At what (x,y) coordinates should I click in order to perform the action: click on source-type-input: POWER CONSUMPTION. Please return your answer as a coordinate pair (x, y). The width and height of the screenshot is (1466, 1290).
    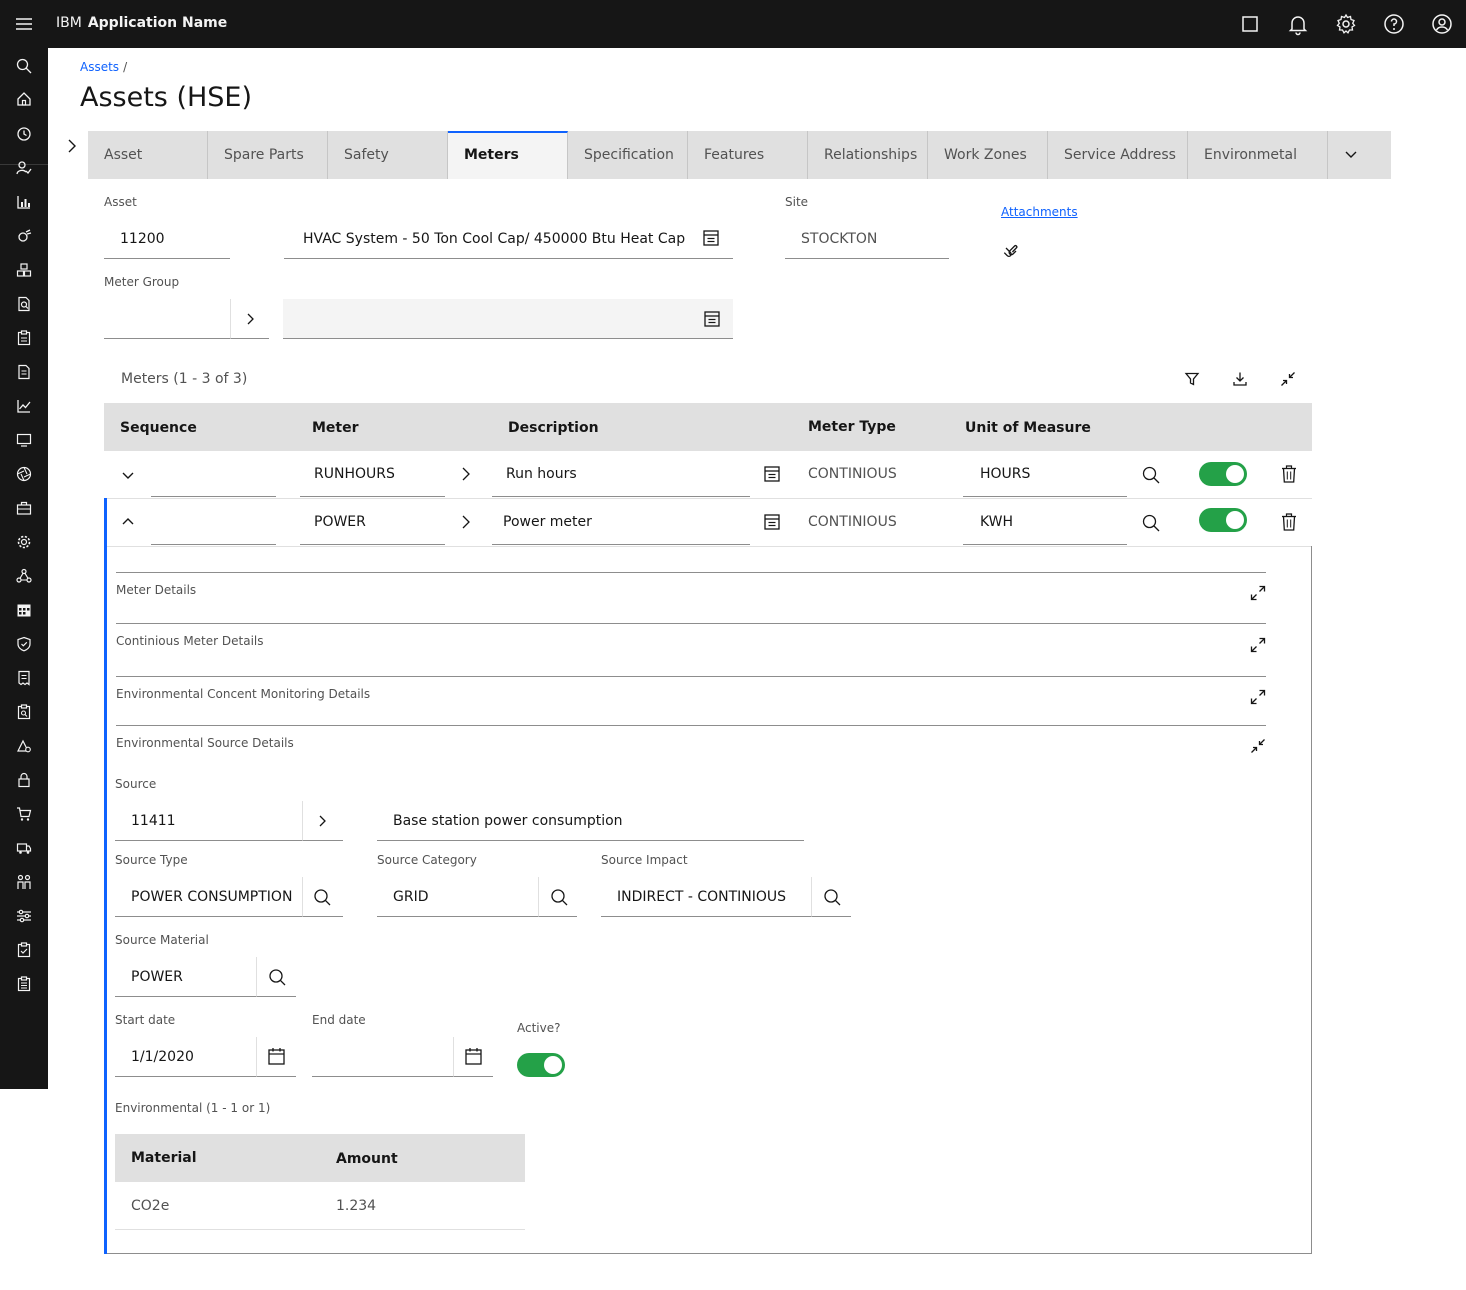
    Looking at the image, I should click on (208, 897).